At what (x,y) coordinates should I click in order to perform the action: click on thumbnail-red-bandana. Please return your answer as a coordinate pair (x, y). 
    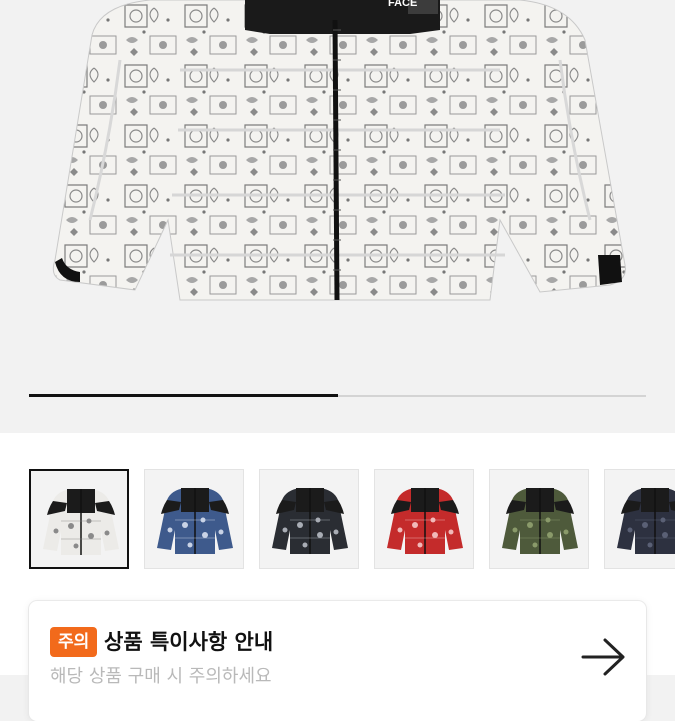
    Looking at the image, I should click on (424, 519).